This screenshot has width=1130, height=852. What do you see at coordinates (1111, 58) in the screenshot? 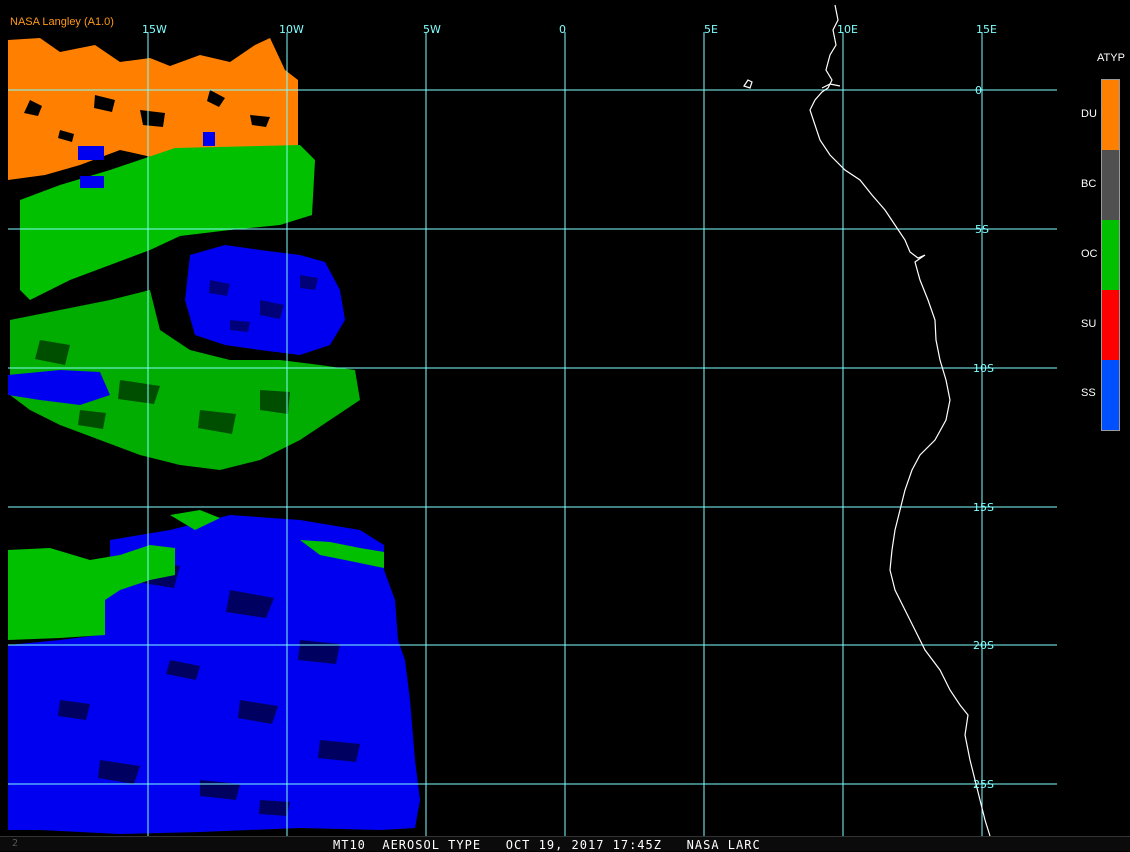
I see `legend-title: ATYP` at bounding box center [1111, 58].